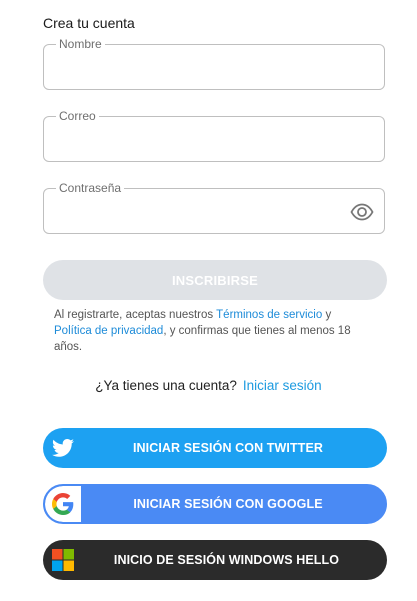  I want to click on google-login-button: INICIAR SESIÓN CON GOOGLE, so click(215, 504).